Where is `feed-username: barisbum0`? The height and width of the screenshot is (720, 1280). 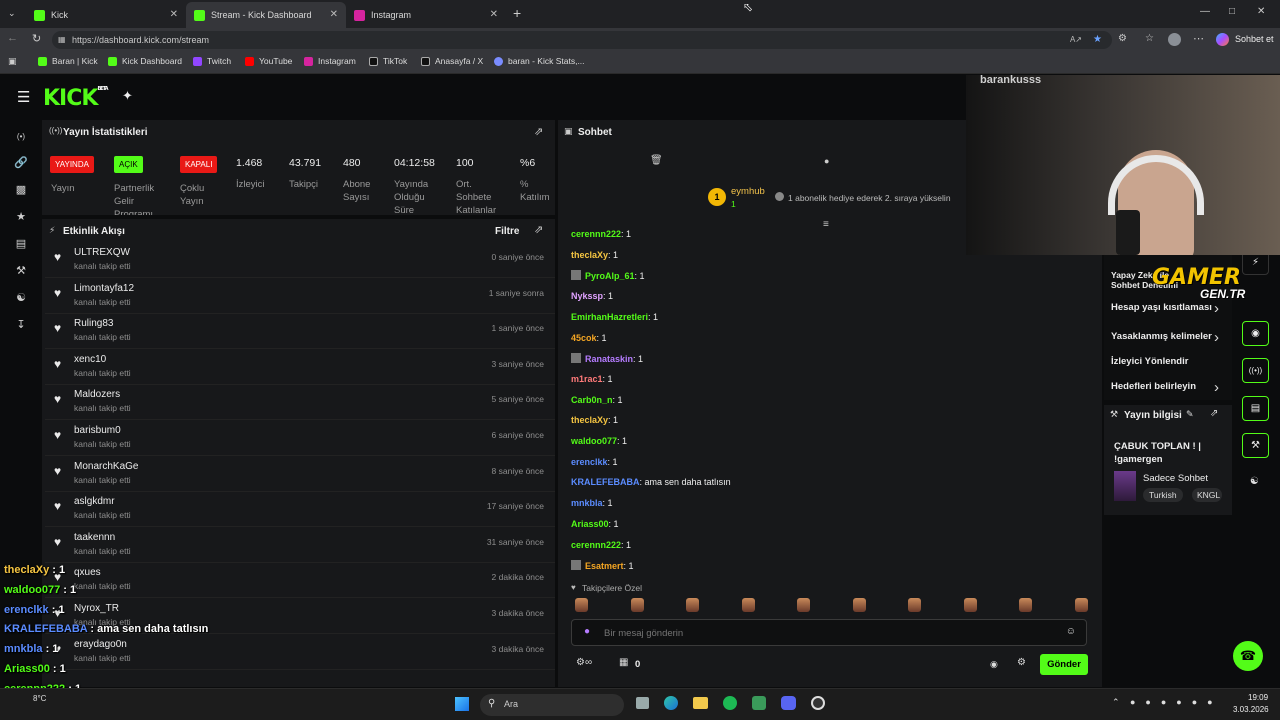
feed-username: barisbum0 is located at coordinates (97, 430).